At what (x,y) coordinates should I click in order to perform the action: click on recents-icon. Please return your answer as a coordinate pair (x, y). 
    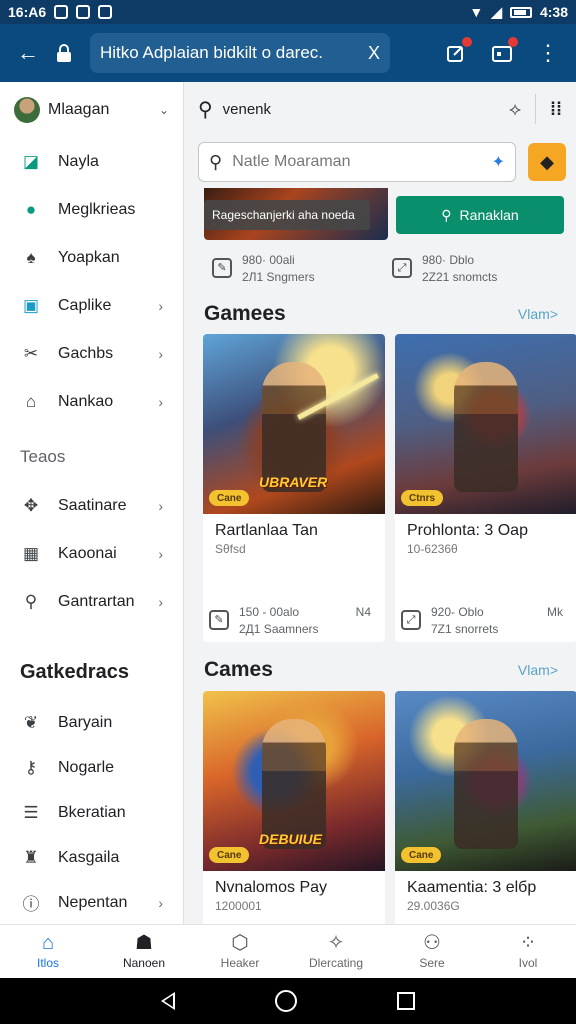
    Looking at the image, I should click on (406, 1001).